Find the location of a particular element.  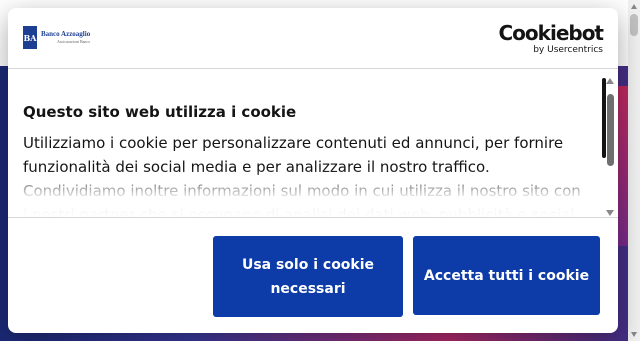

cookiebot-byline: by Usercentrics is located at coordinates (568, 50).